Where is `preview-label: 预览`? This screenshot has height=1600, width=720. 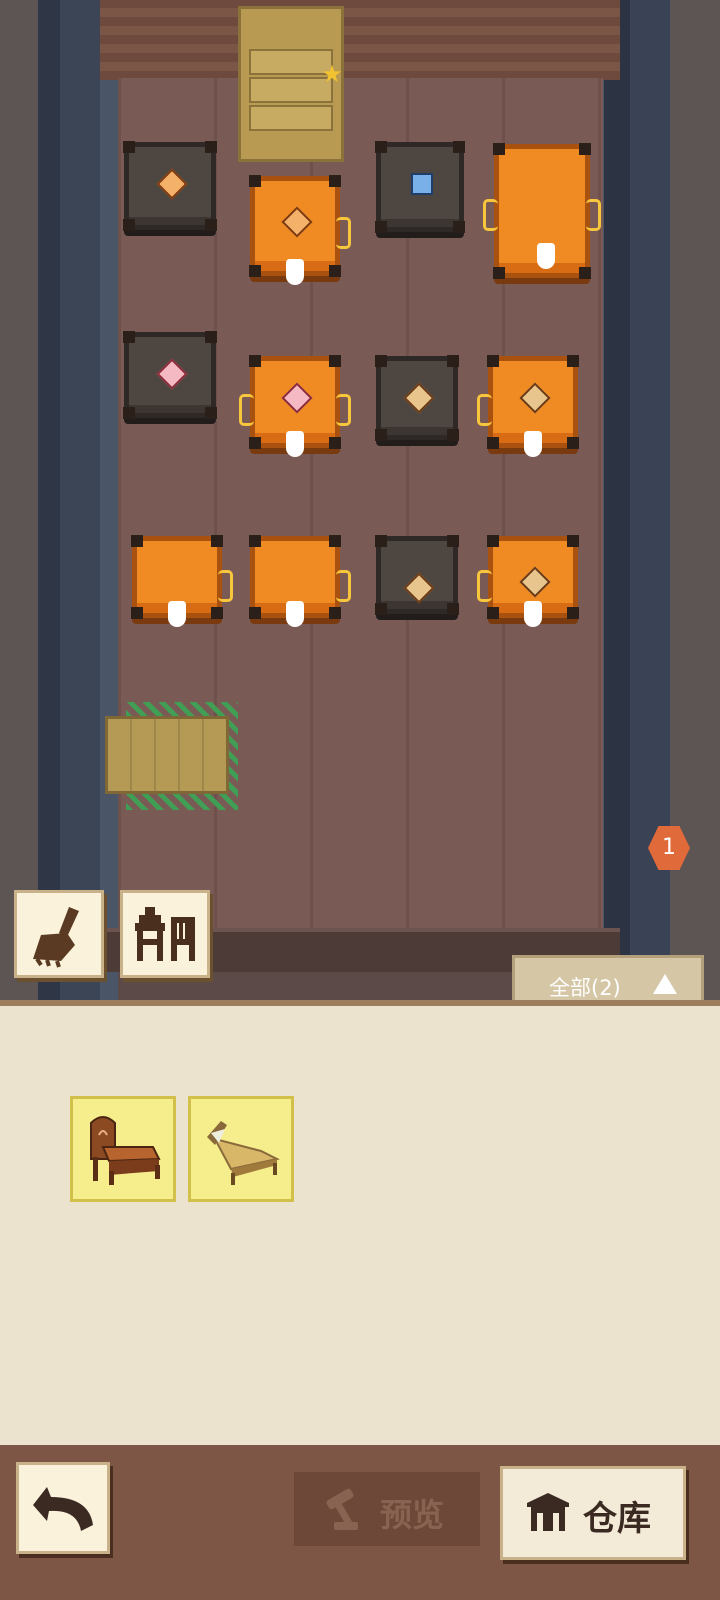
preview-label: 预览 is located at coordinates (412, 1515).